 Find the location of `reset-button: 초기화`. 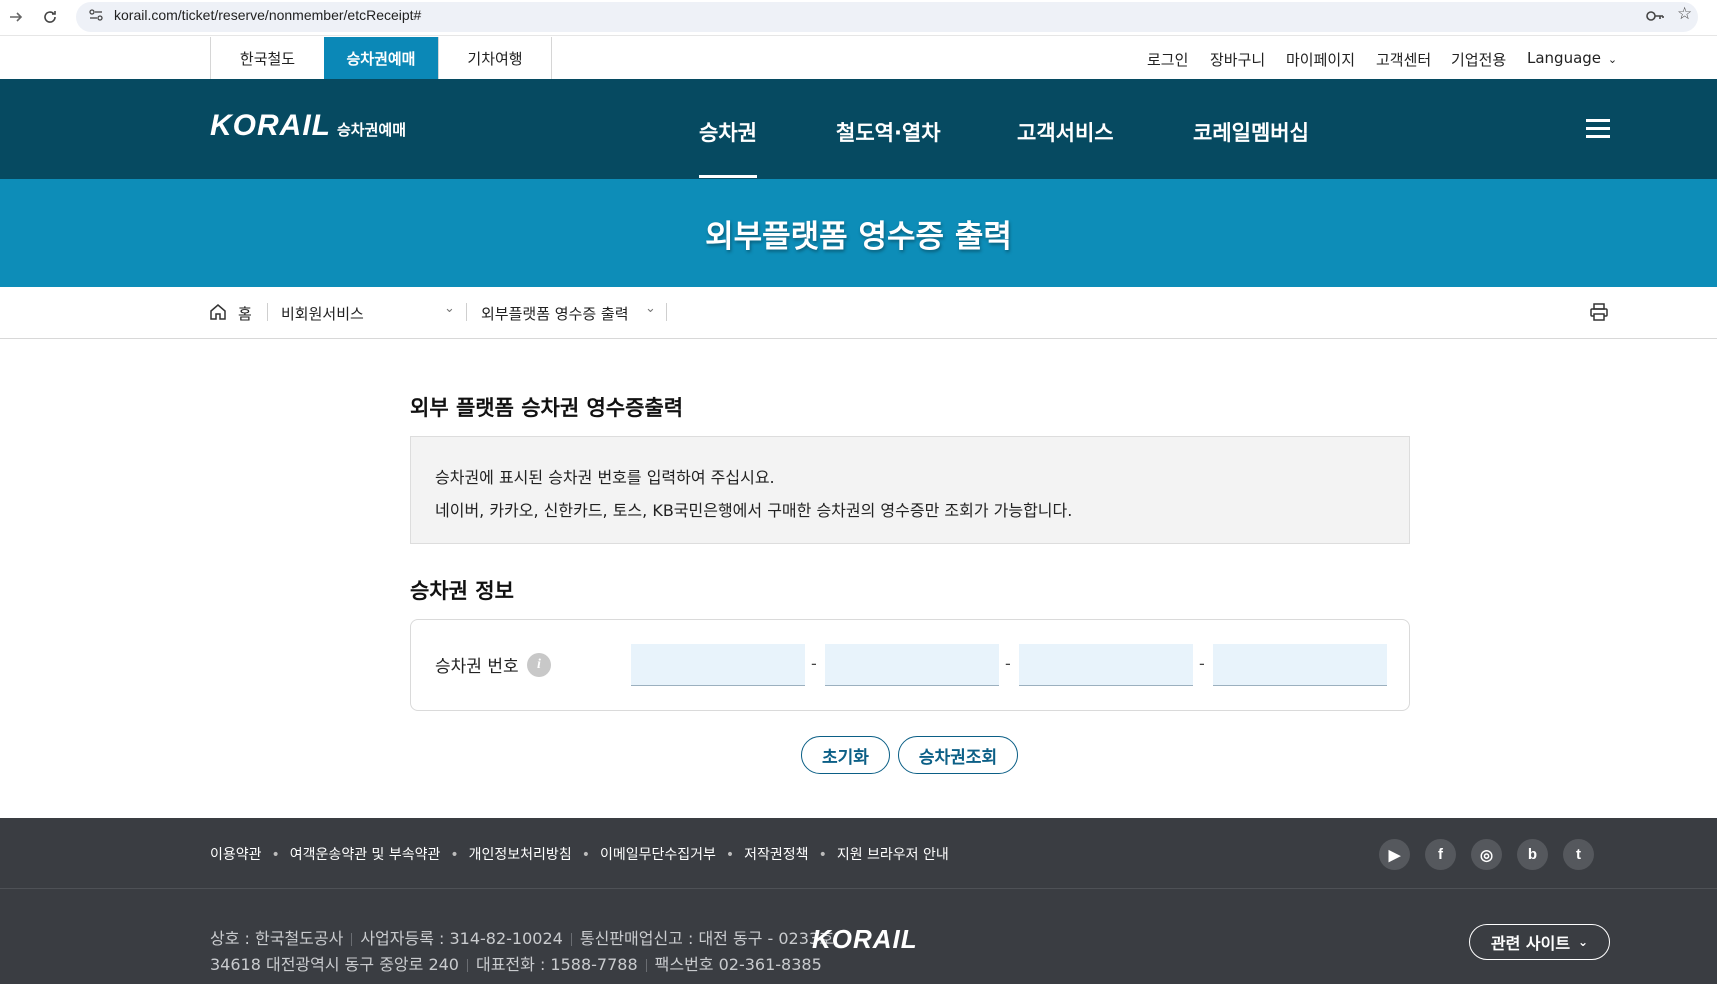

reset-button: 초기화 is located at coordinates (845, 755).